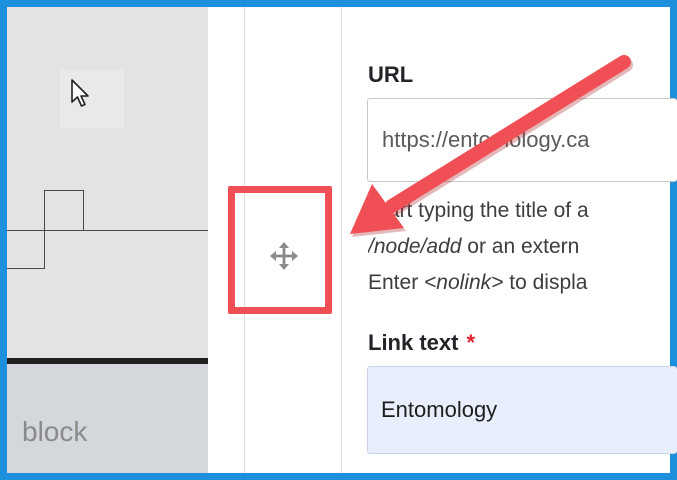  I want to click on url-field-label: URL, so click(391, 74).